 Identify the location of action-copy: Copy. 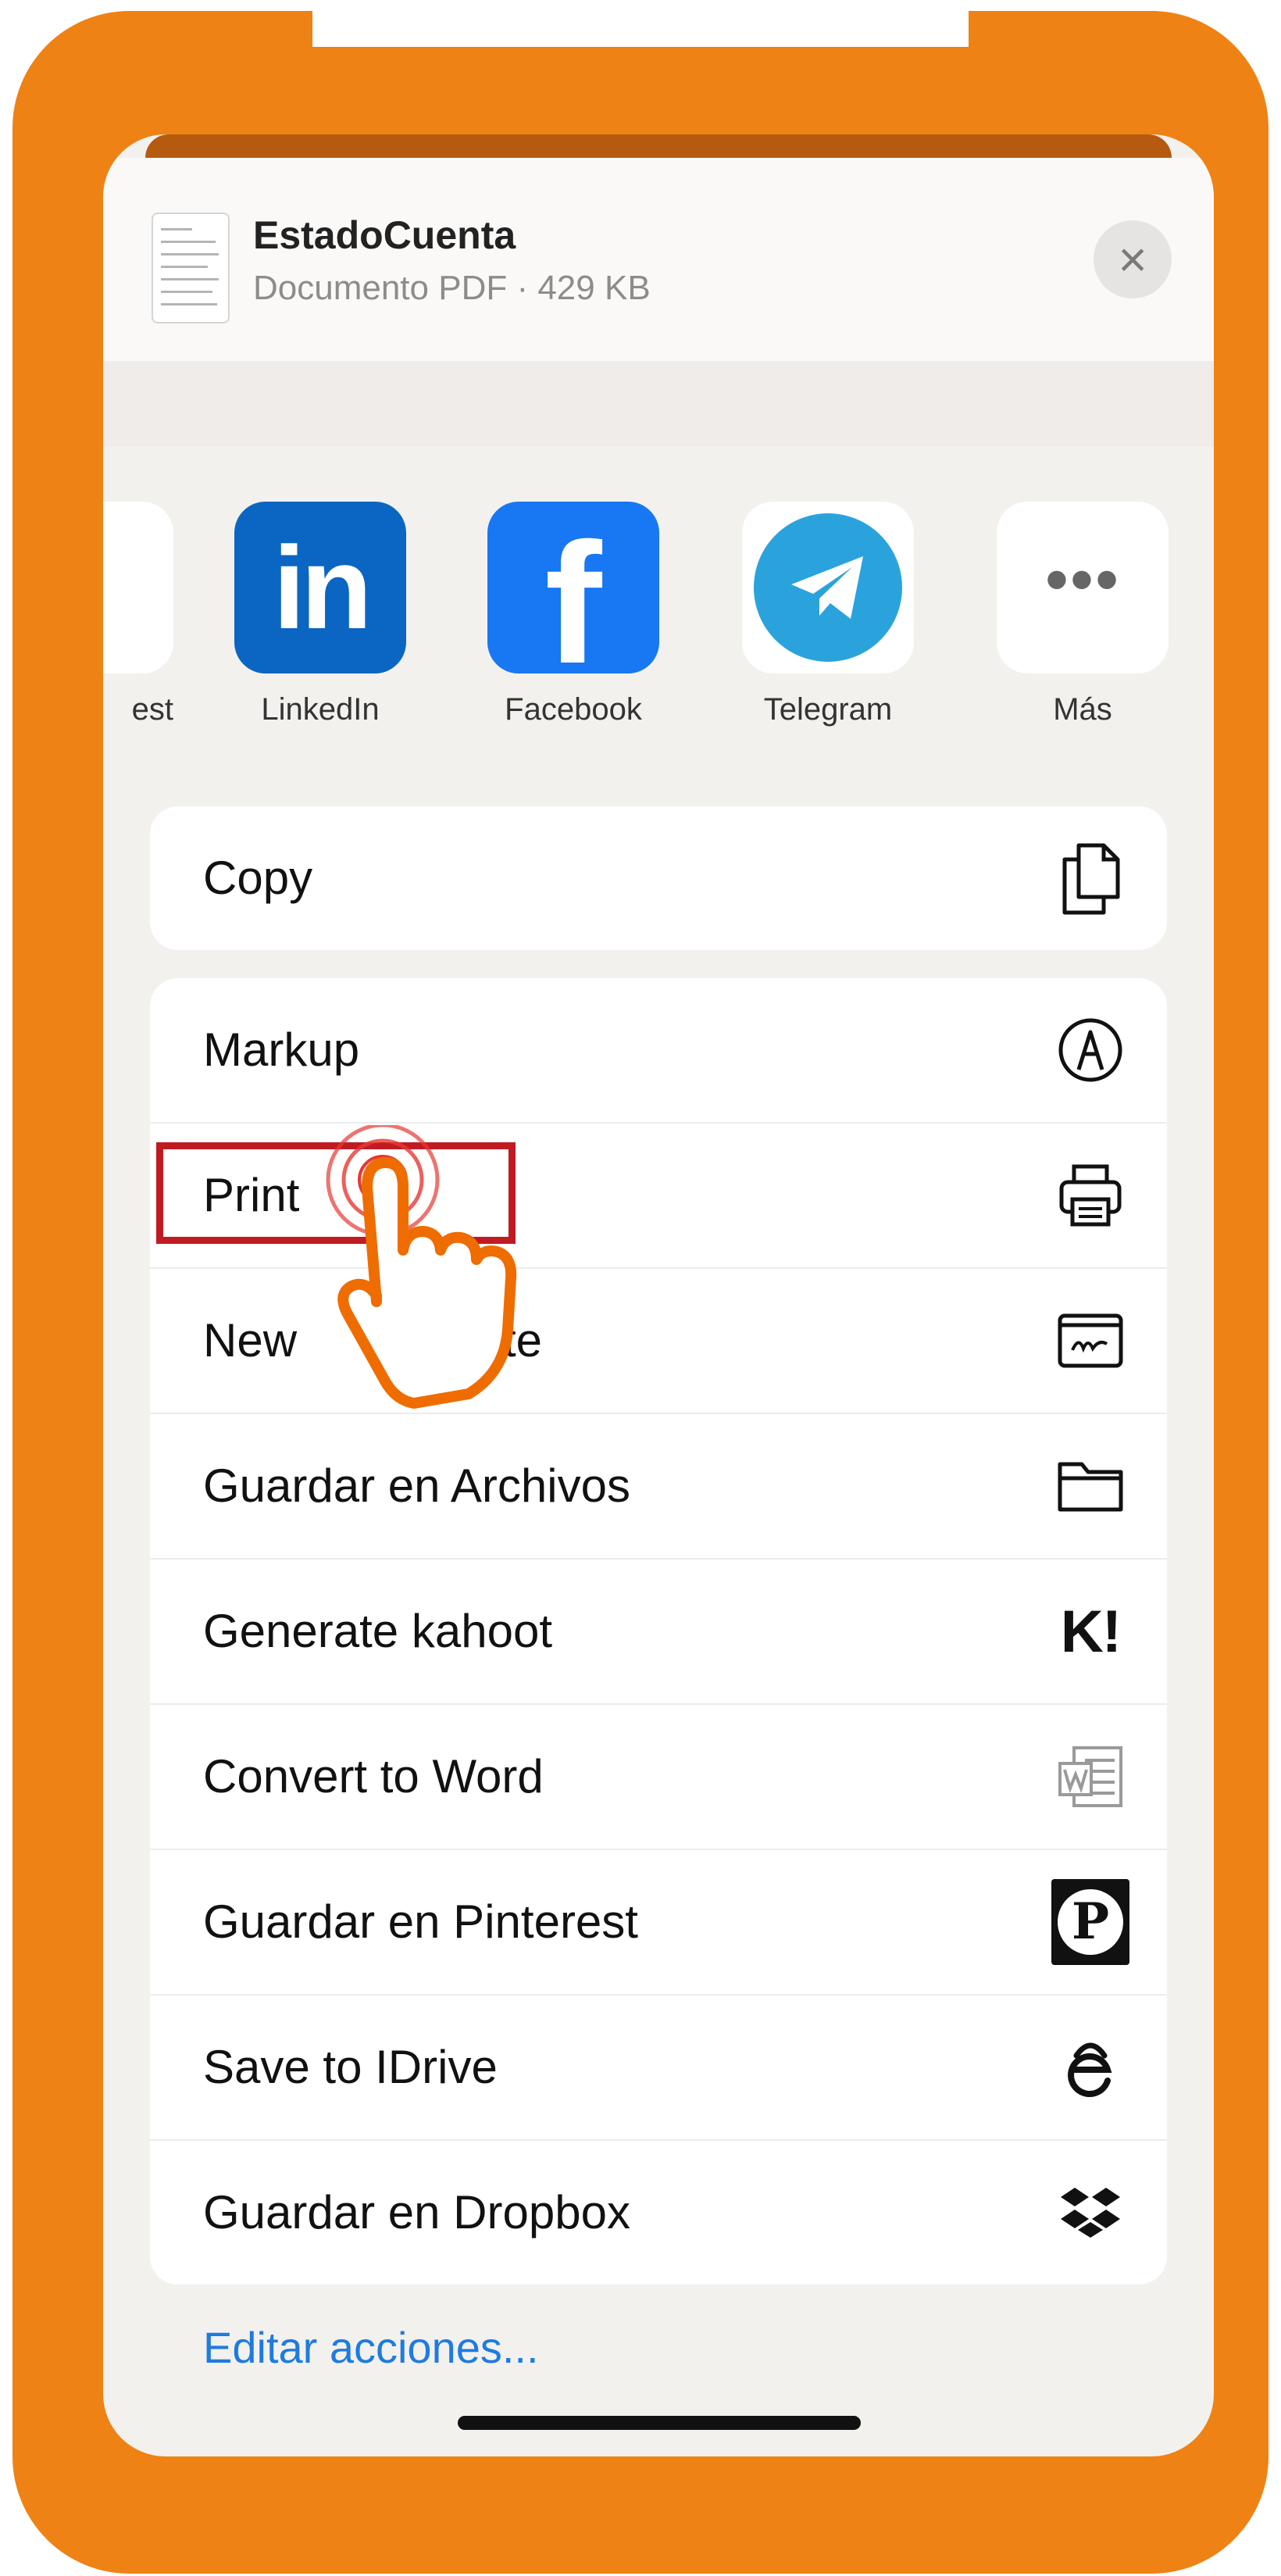
(659, 878).